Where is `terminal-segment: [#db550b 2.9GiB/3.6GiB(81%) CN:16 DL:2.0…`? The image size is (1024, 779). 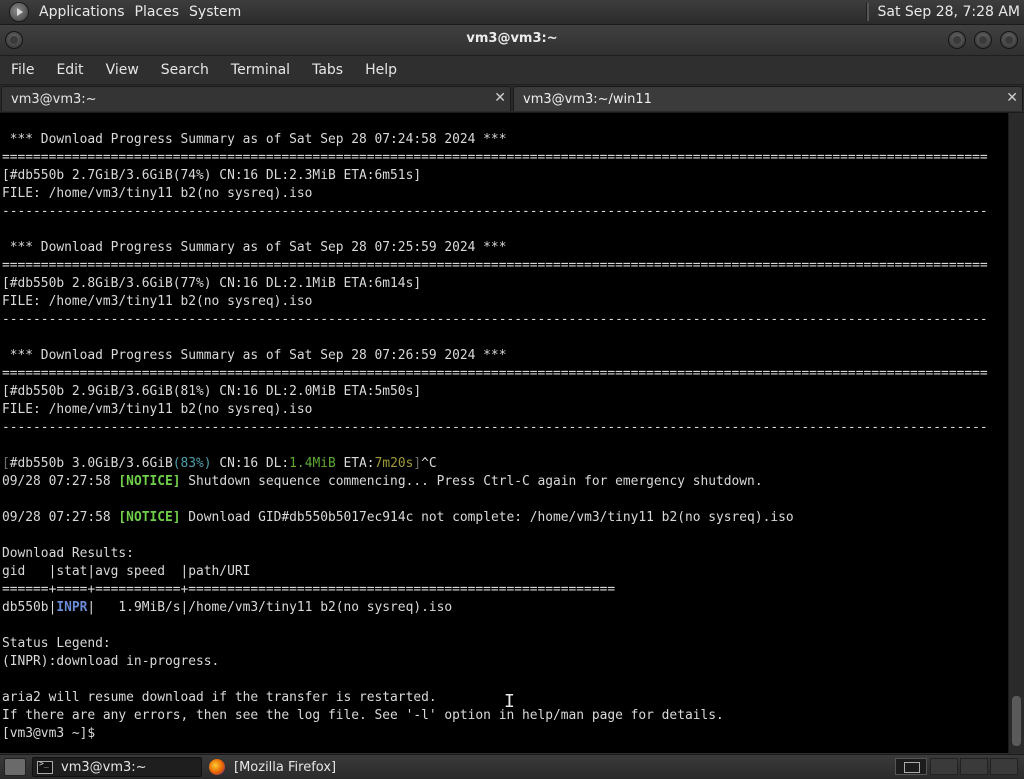 terminal-segment: [#db550b 2.9GiB/3.6GiB(81%) CN:16 DL:2.0… is located at coordinates (212, 391).